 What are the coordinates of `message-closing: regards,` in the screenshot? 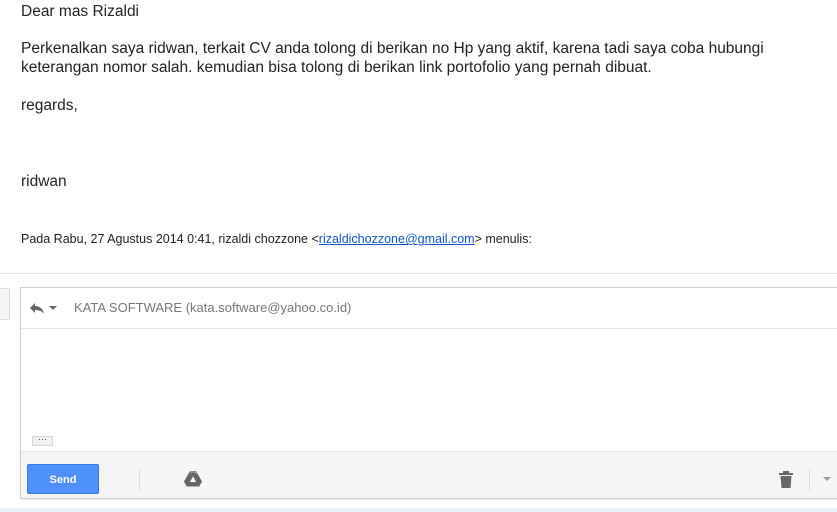 It's located at (49, 105).